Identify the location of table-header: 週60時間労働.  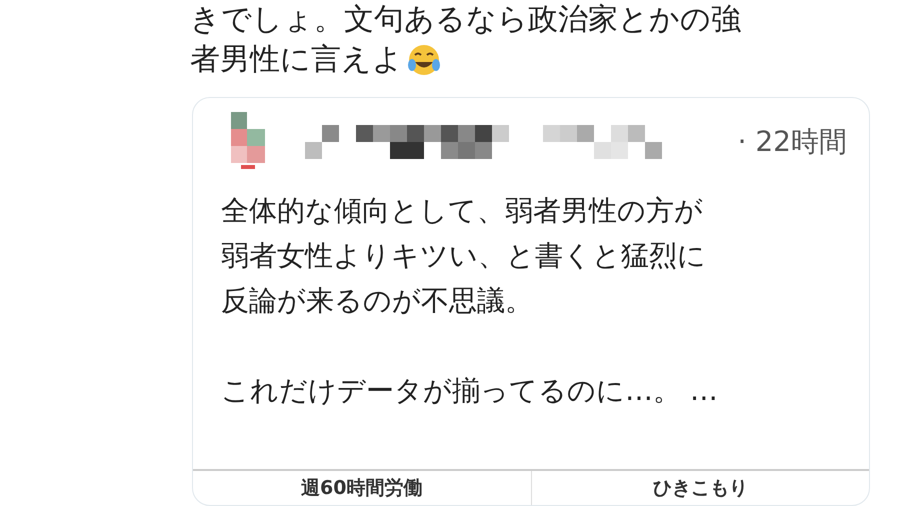
(362, 488).